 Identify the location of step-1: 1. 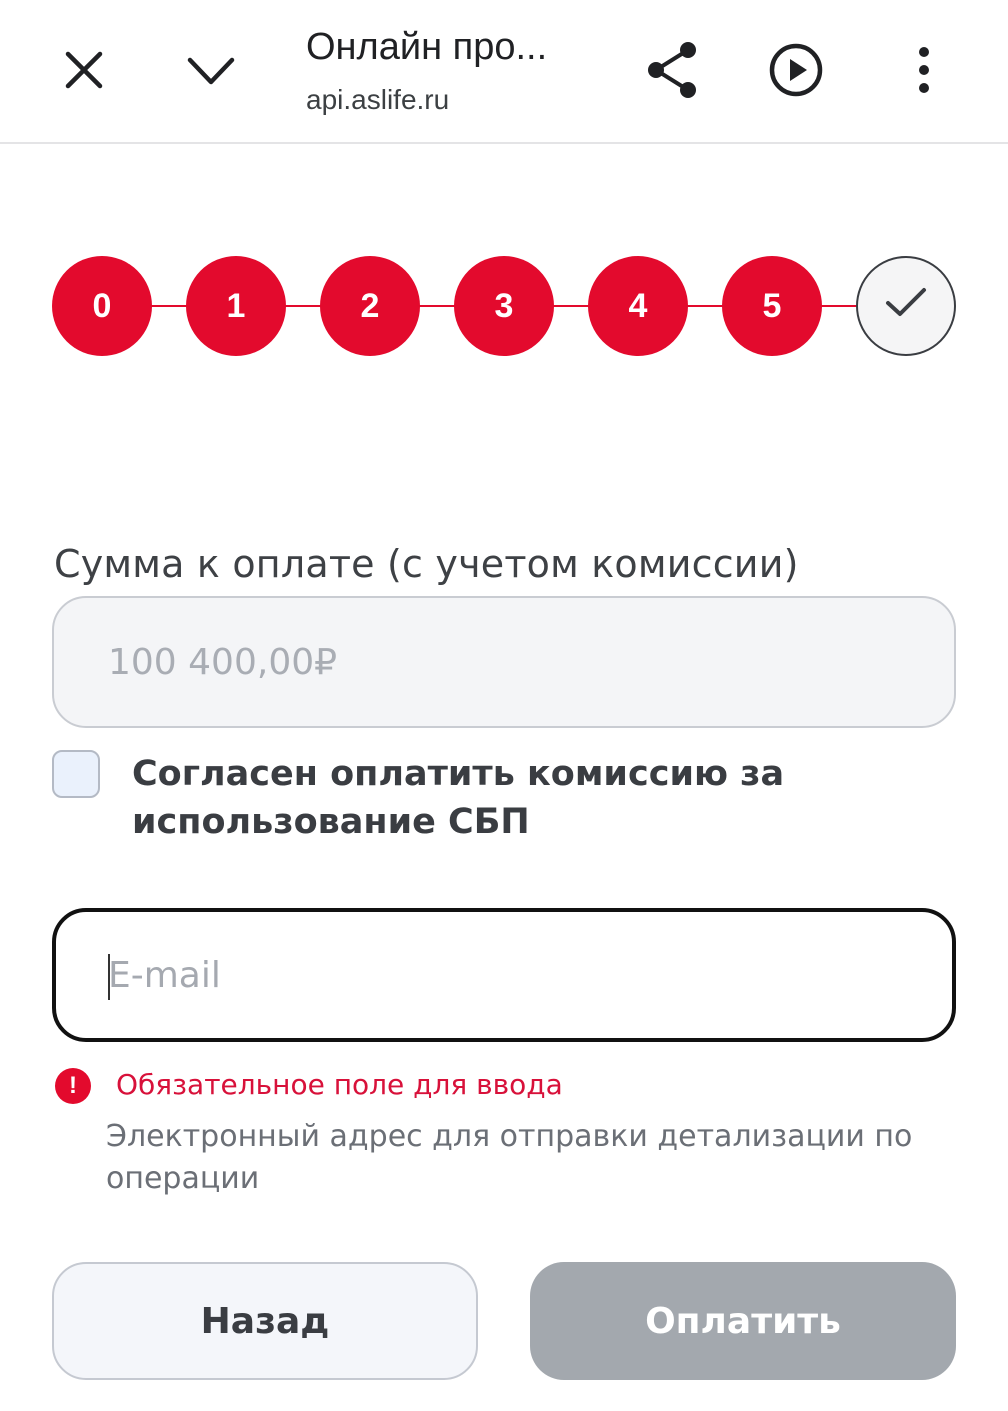
(236, 306).